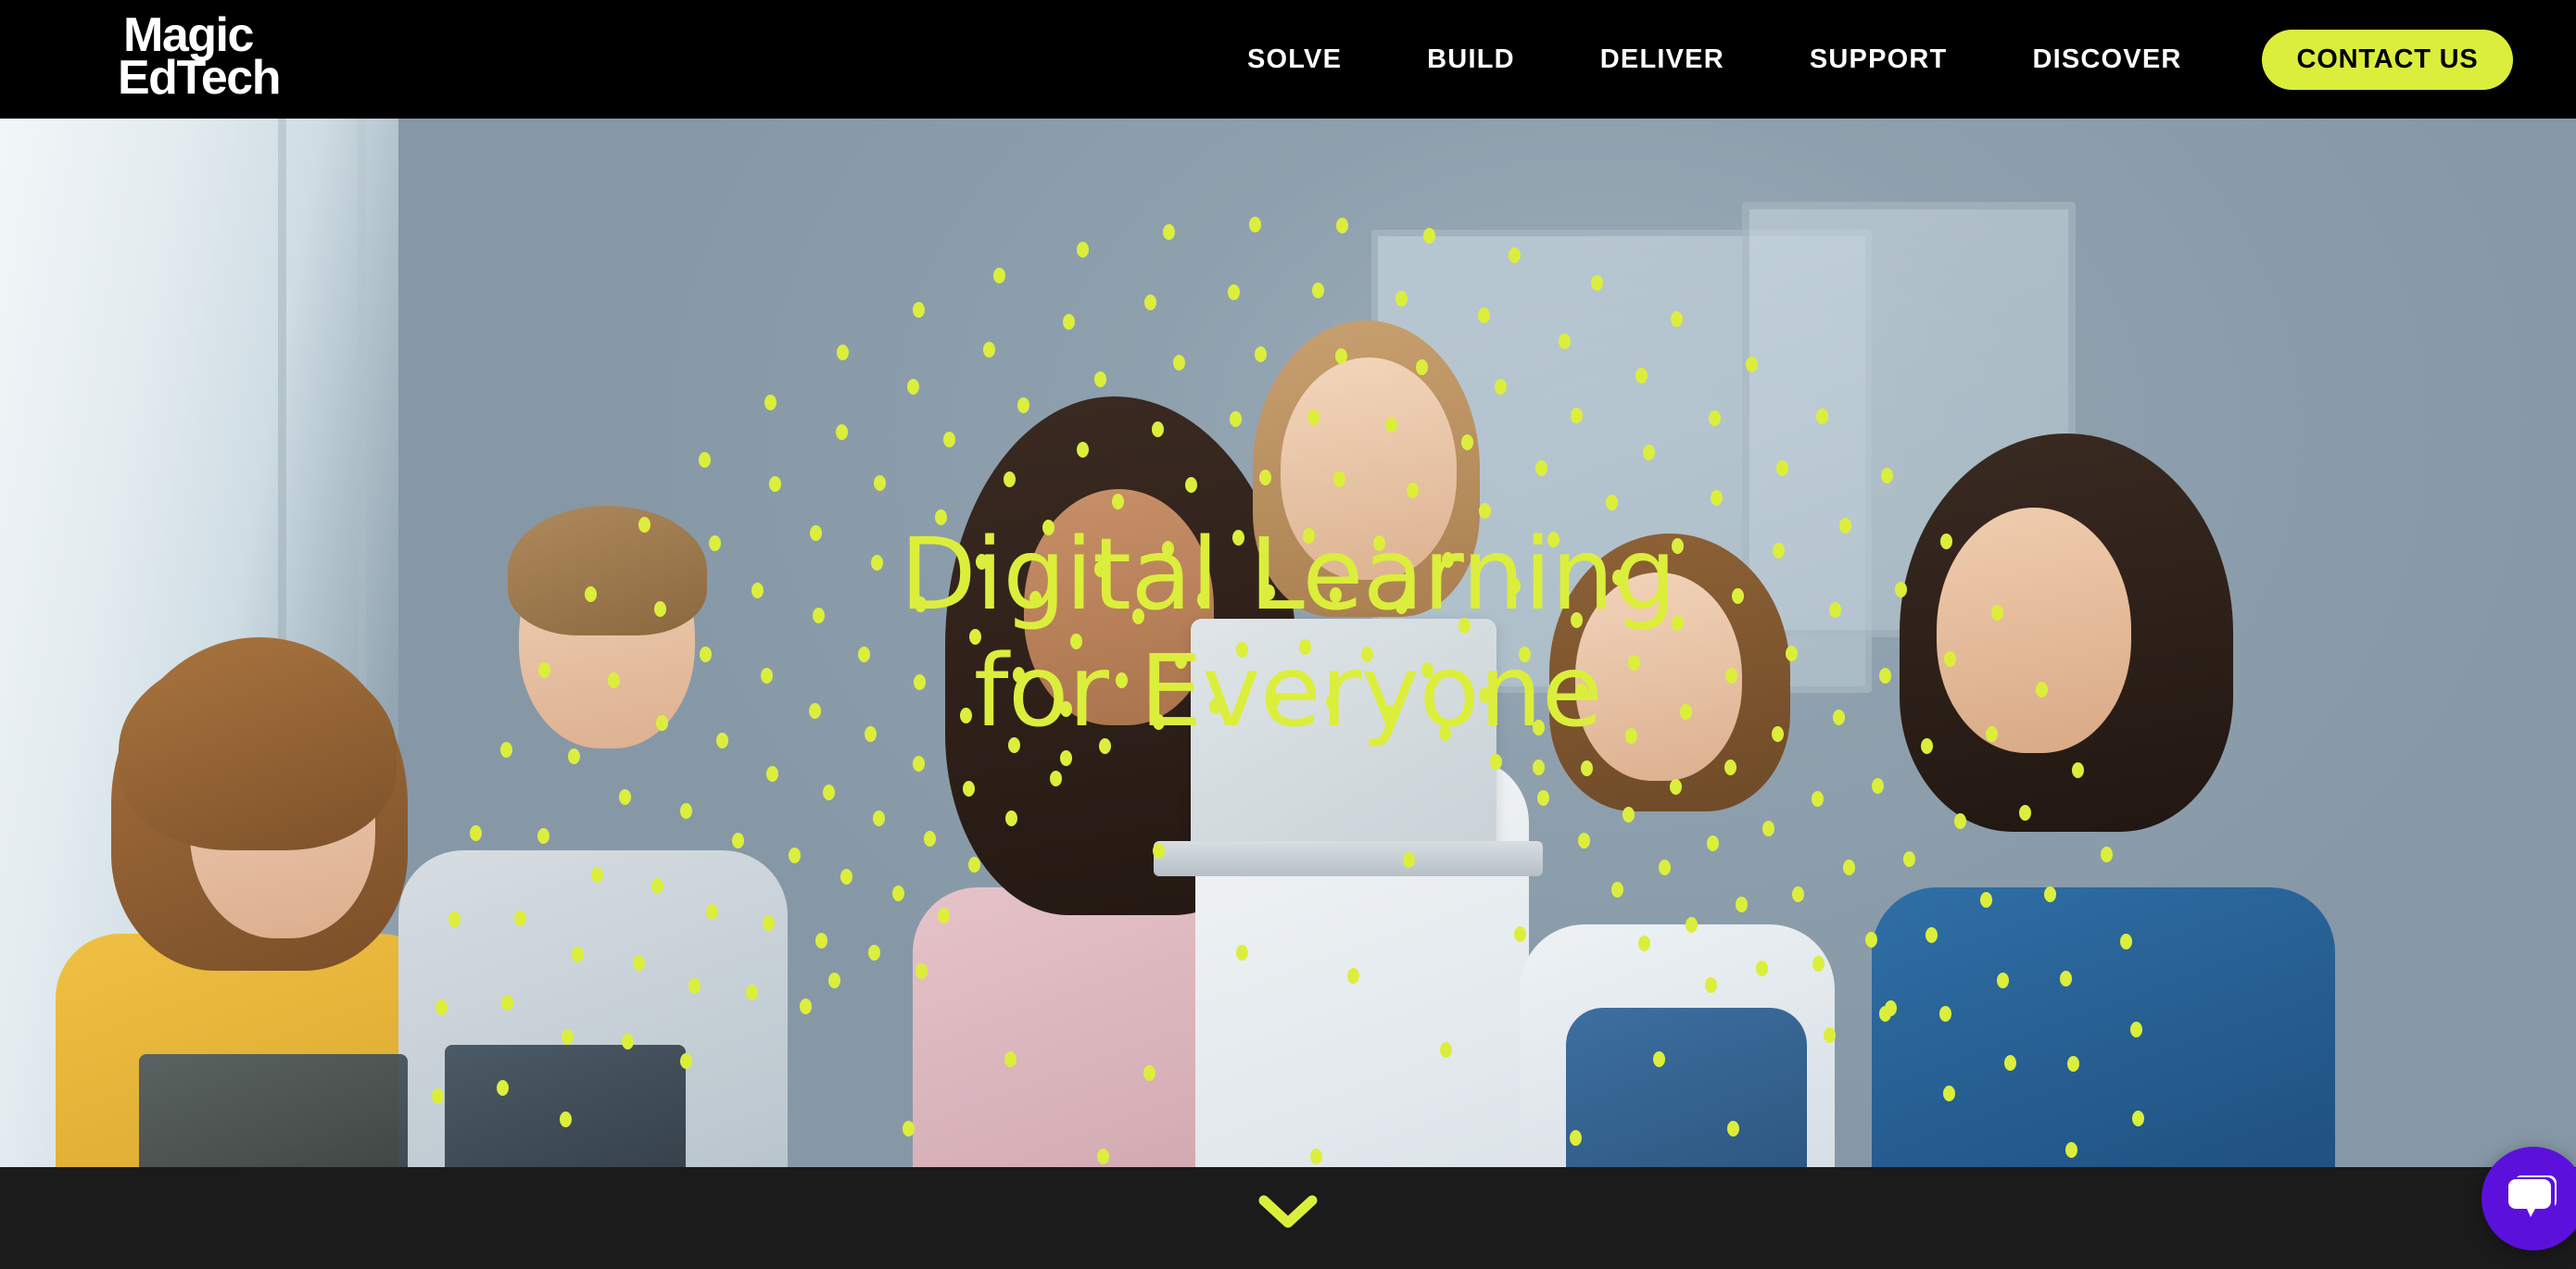 Image resolution: width=2576 pixels, height=1269 pixels. Describe the element at coordinates (1348, 858) in the screenshot. I see `laptop-base` at that location.